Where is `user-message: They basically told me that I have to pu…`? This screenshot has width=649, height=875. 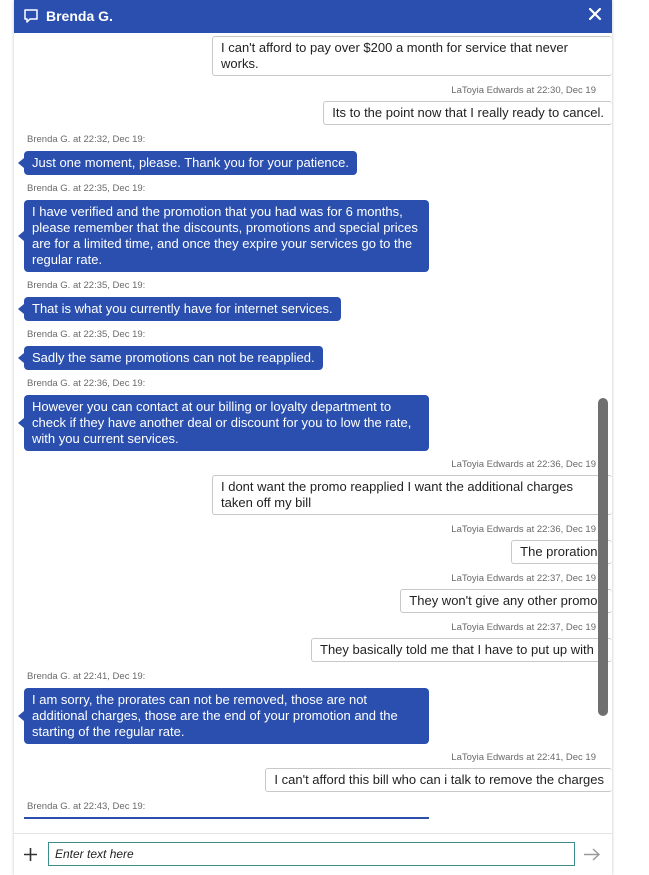 user-message: They basically told me that I have to pu… is located at coordinates (461, 650).